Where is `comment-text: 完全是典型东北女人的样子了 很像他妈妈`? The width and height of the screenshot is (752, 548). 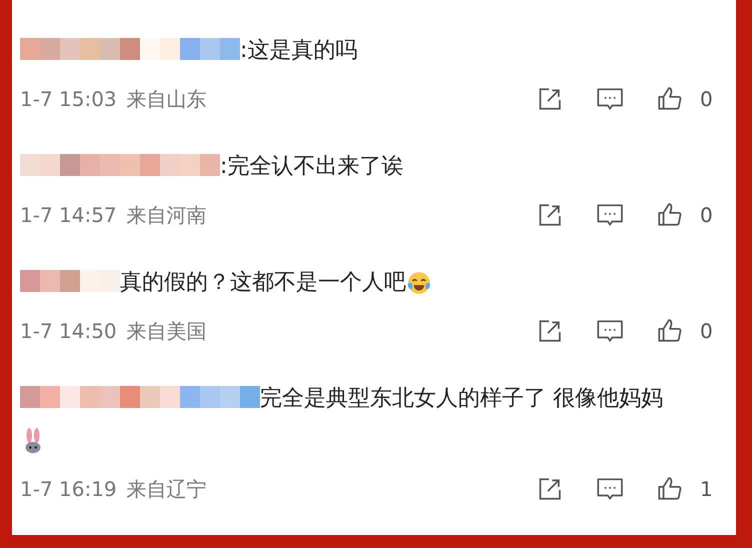
comment-text: 完全是典型东北女人的样子了 很像他妈妈 is located at coordinates (461, 398).